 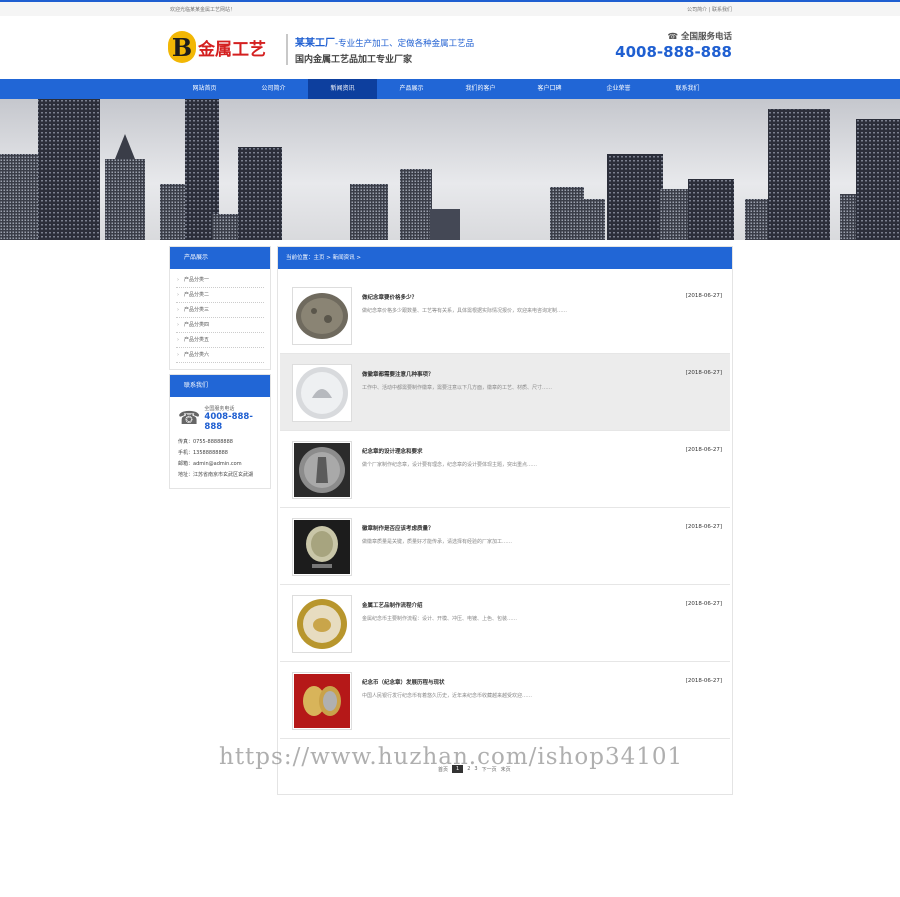 What do you see at coordinates (403, 682) in the screenshot?
I see `news-title: 纪念币（纪念章）发展历程与现状` at bounding box center [403, 682].